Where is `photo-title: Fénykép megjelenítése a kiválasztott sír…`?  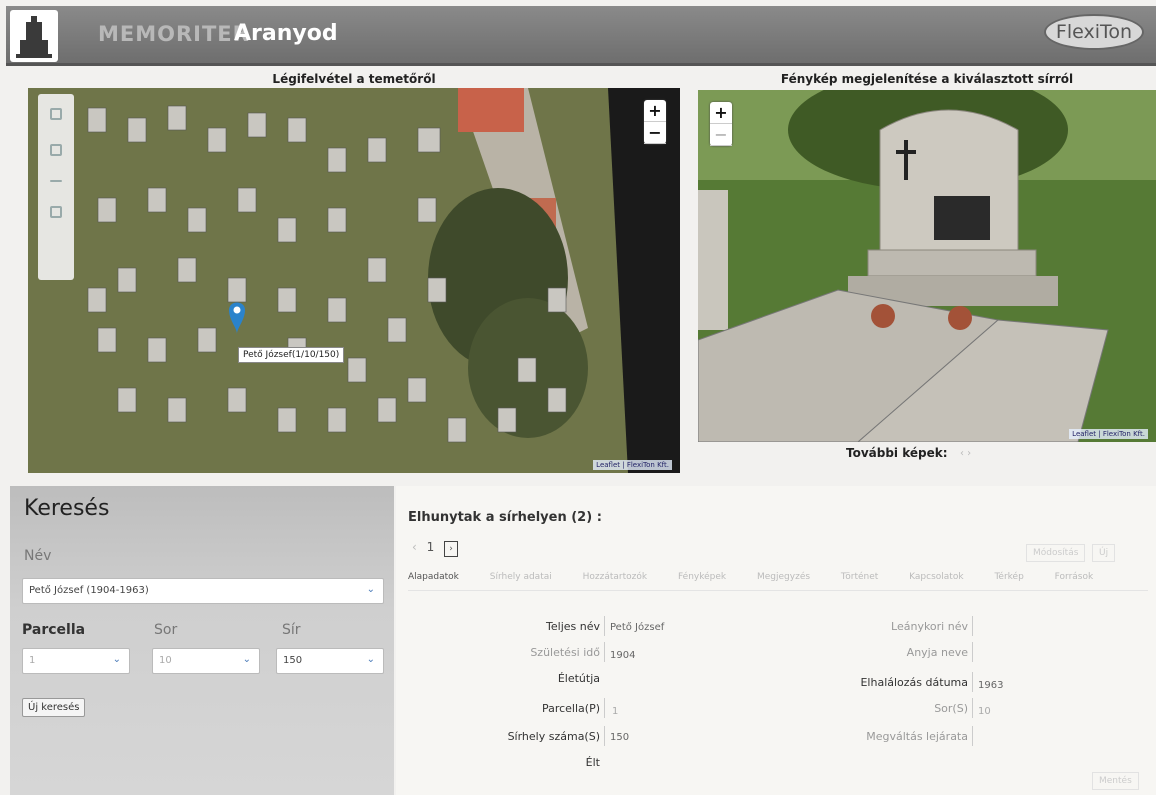 photo-title: Fénykép megjelenítése a kiválasztott sír… is located at coordinates (927, 79).